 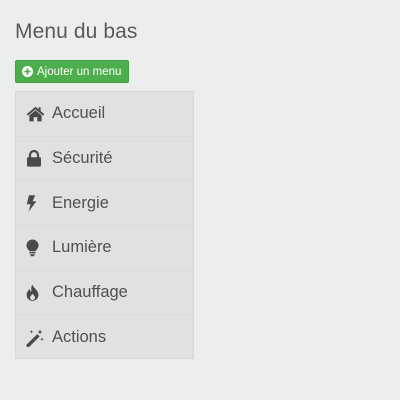 What do you see at coordinates (37, 159) in the screenshot?
I see `lock-icon` at bounding box center [37, 159].